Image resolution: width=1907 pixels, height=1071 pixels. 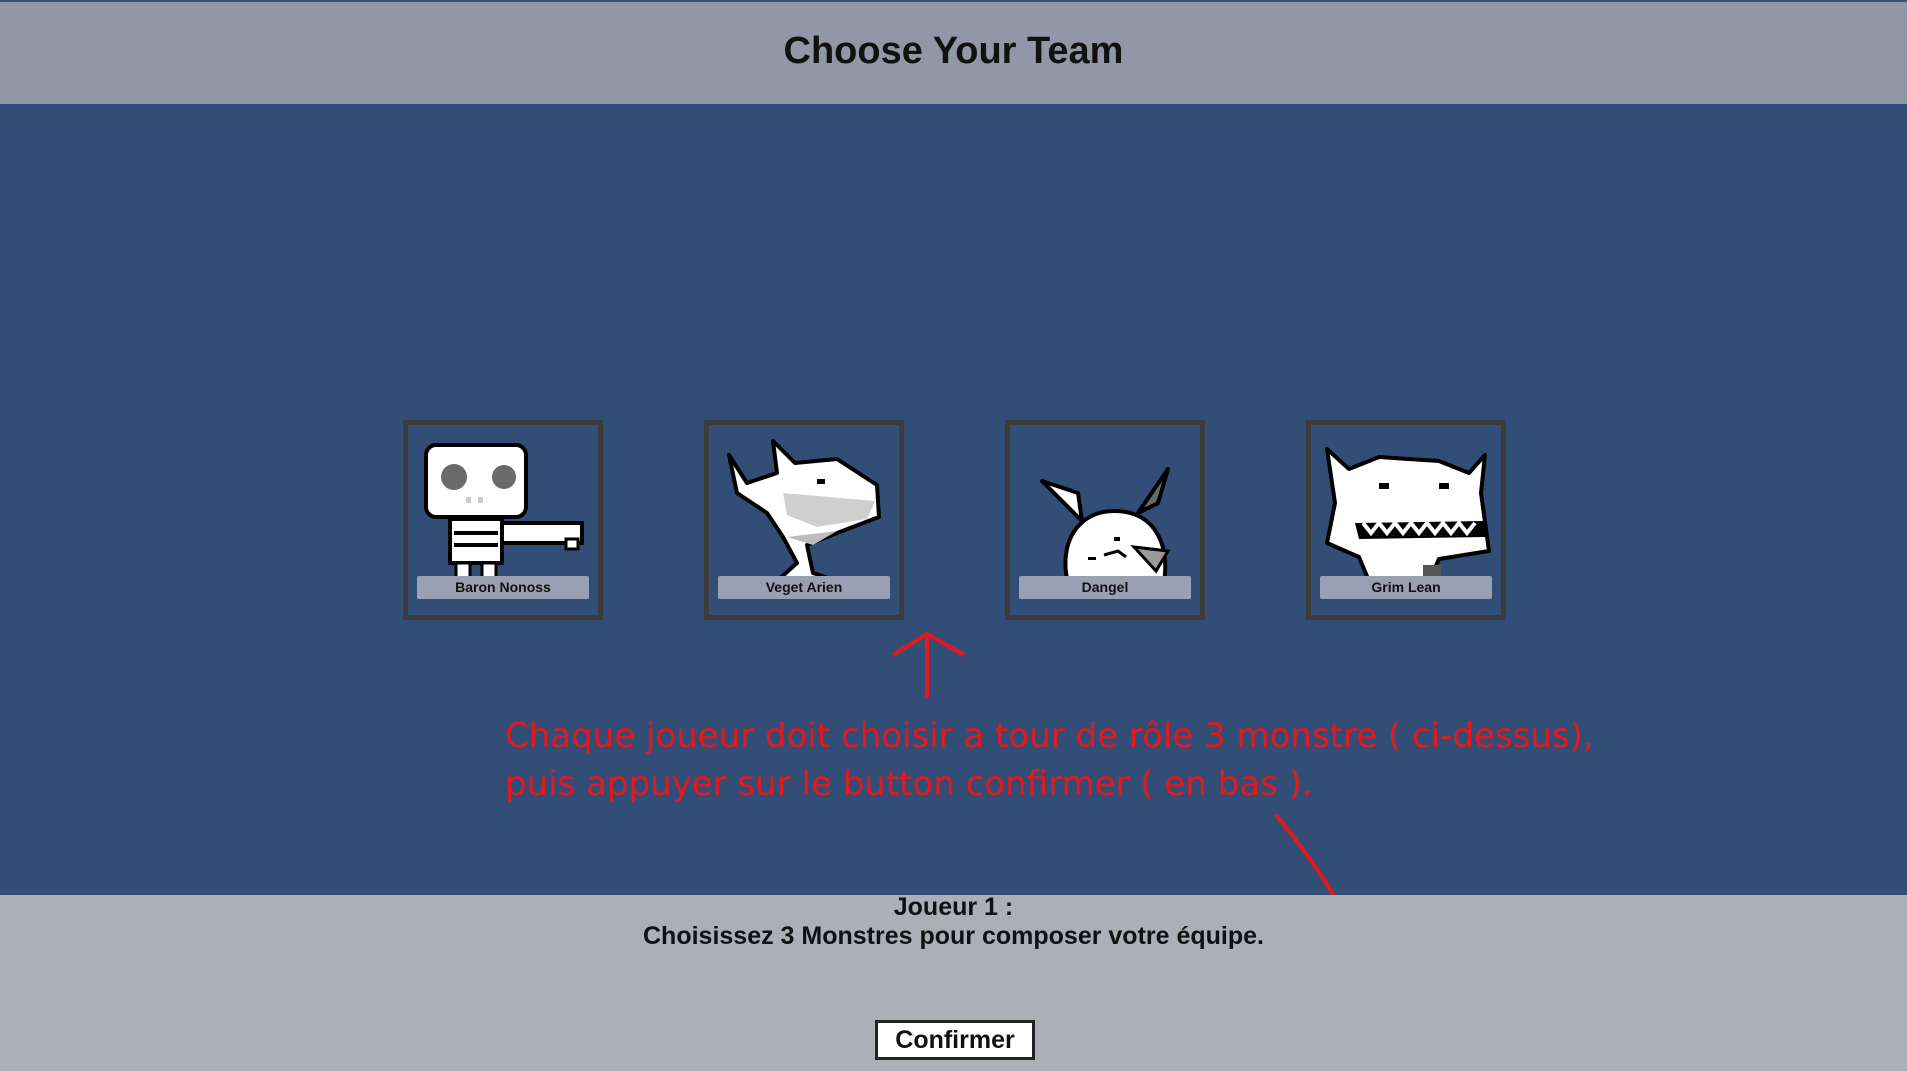 I want to click on shark-monster-icon, so click(x=804, y=511).